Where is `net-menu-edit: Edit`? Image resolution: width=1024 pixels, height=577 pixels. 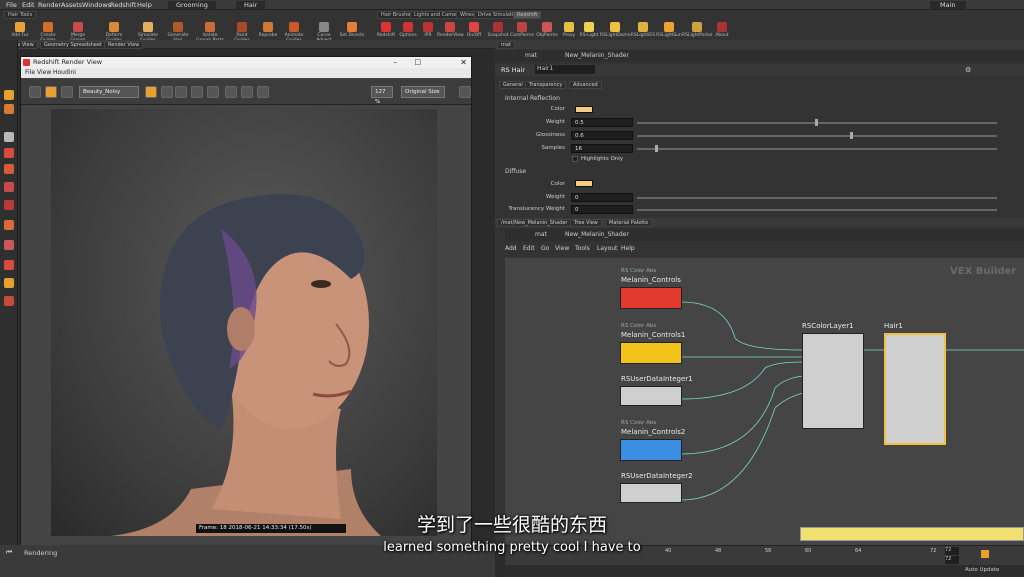 net-menu-edit: Edit is located at coordinates (529, 248).